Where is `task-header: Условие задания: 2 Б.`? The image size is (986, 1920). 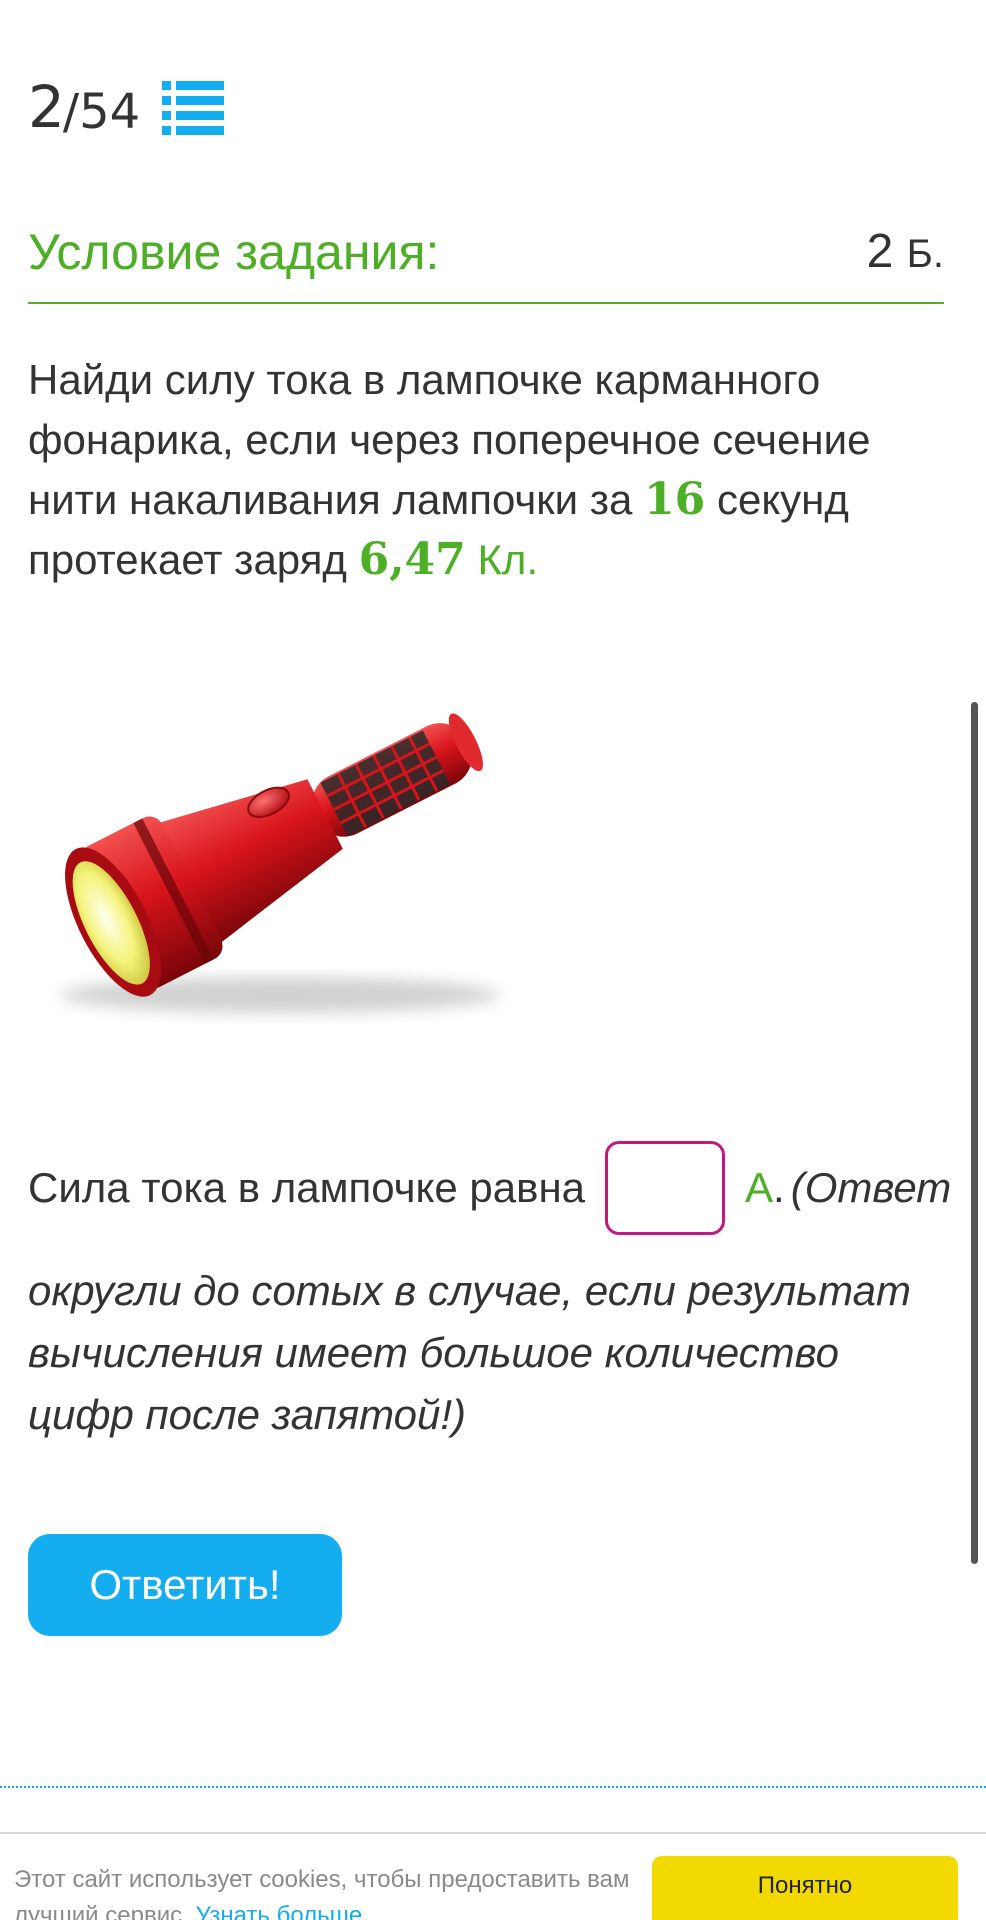
task-header: Условие задания: 2 Б. is located at coordinates (486, 263).